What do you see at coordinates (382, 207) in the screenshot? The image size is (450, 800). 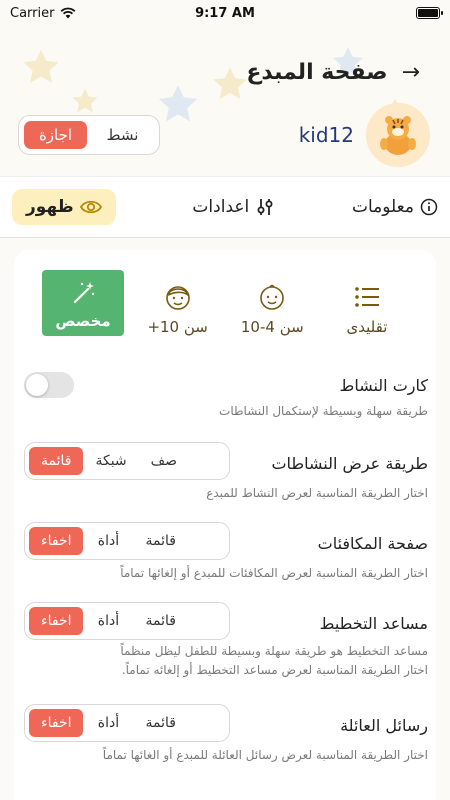 I see `tab-info-label: معلومات` at bounding box center [382, 207].